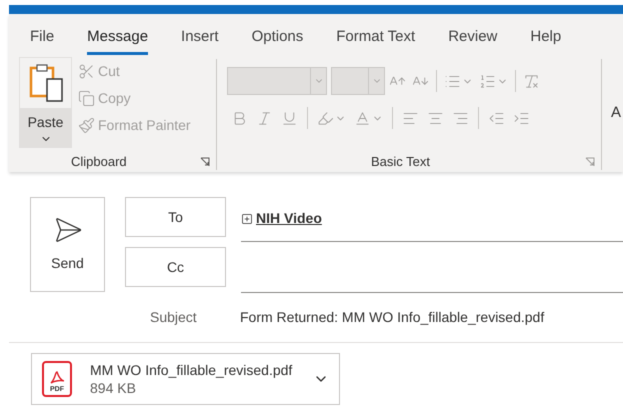 This screenshot has height=414, width=623. What do you see at coordinates (99, 162) in the screenshot?
I see `group-label: Clipboard` at bounding box center [99, 162].